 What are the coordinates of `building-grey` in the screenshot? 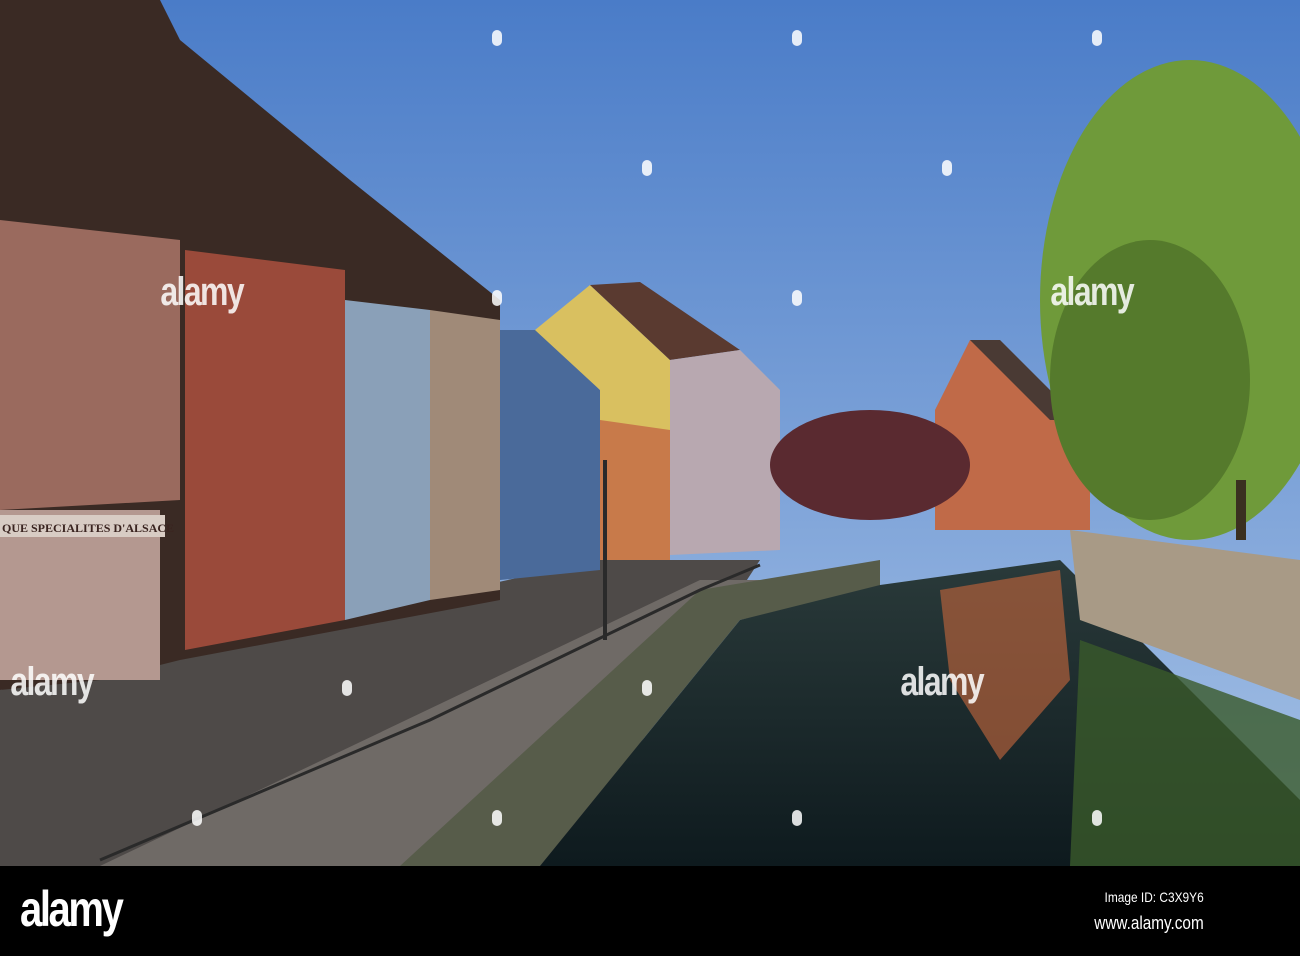 It's located at (725, 452).